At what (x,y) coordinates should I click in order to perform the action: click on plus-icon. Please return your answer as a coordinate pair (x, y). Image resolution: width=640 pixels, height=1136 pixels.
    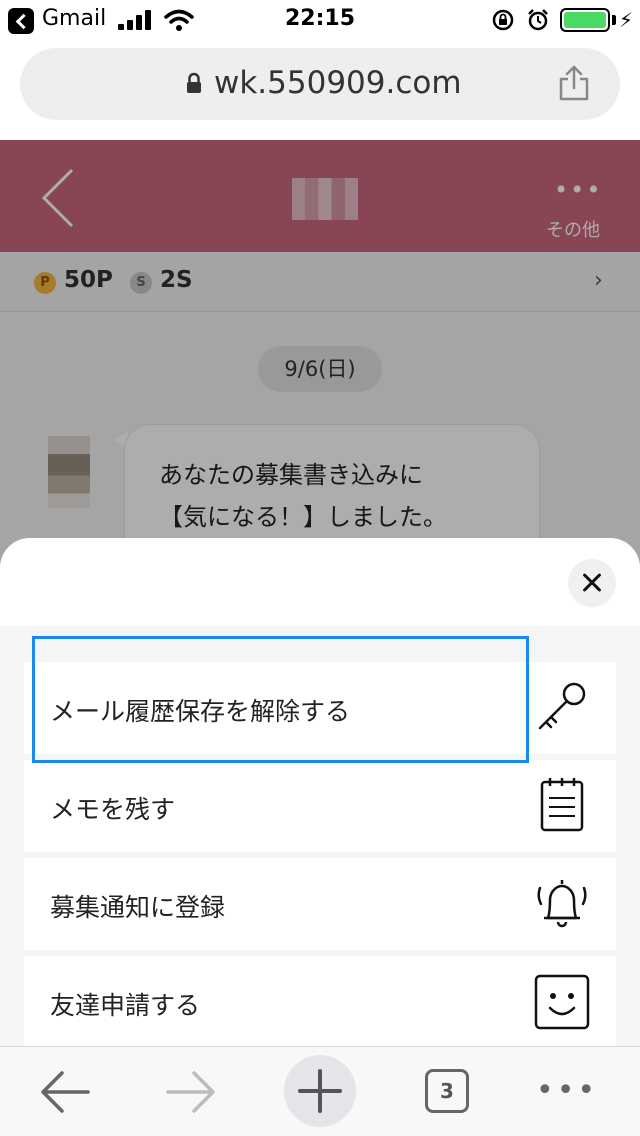
    Looking at the image, I should click on (320, 1091).